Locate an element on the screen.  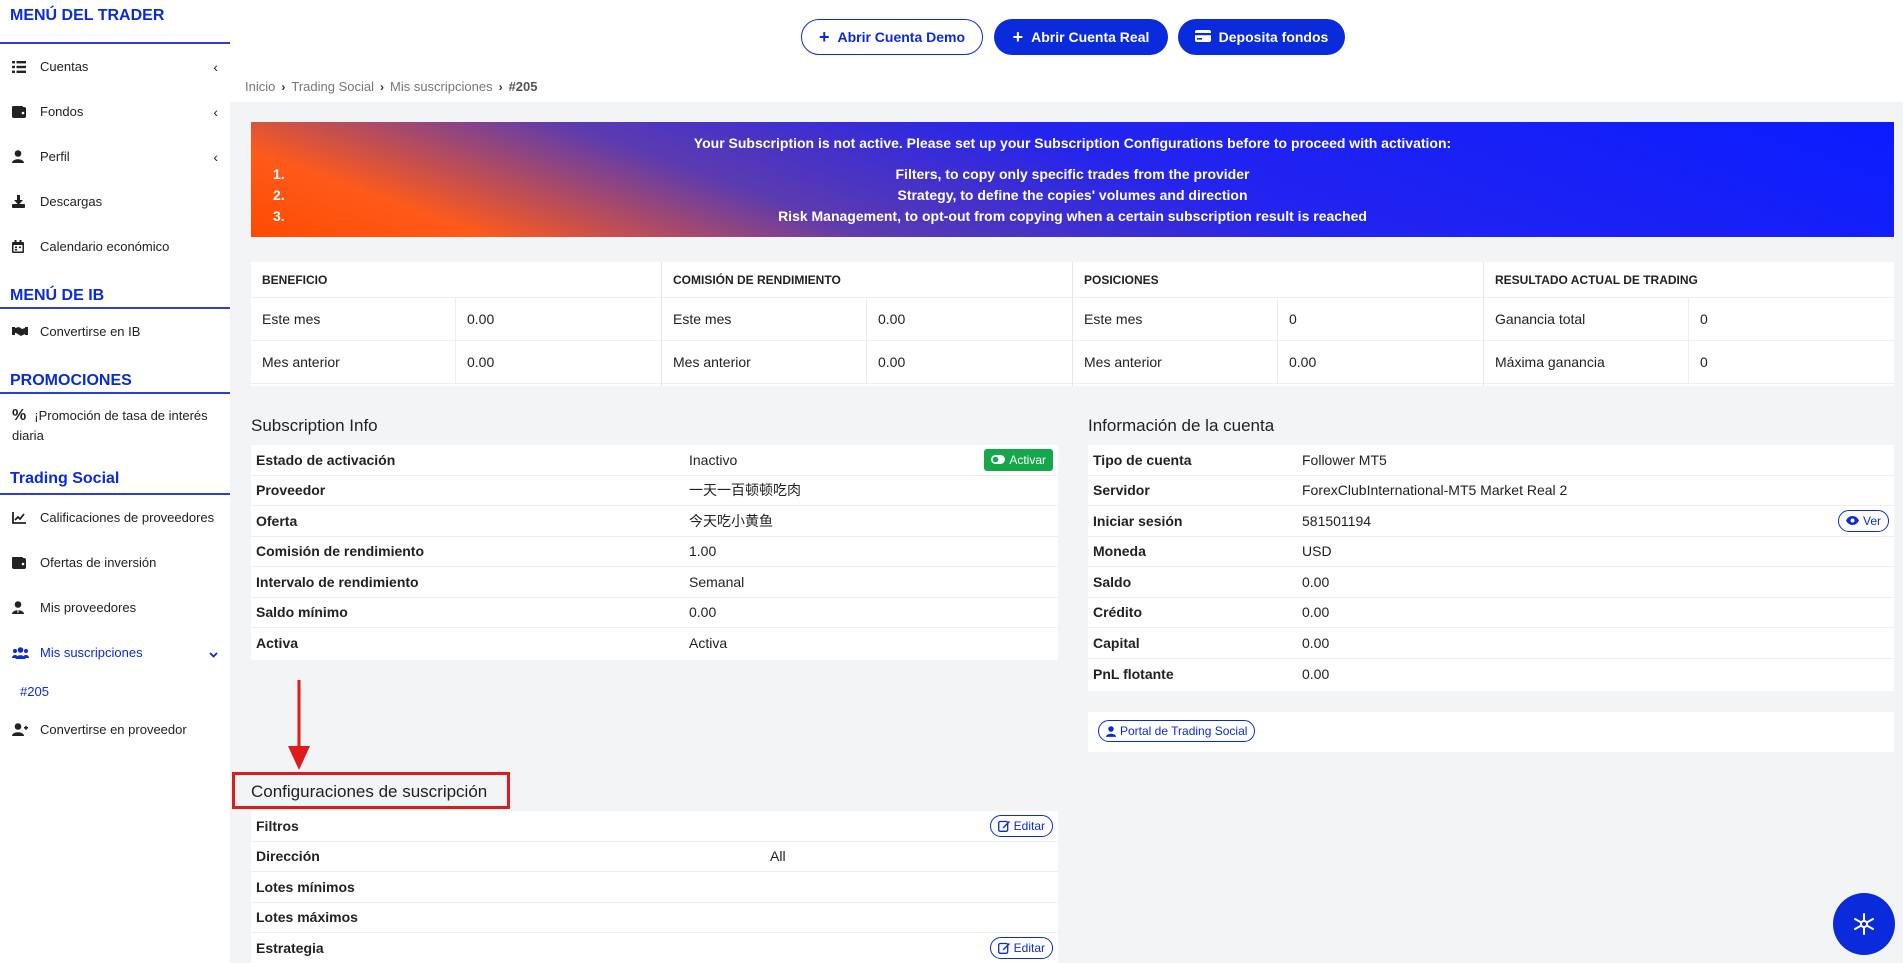
sidebar-item-calendario: Calendario económico is located at coordinates (115, 246).